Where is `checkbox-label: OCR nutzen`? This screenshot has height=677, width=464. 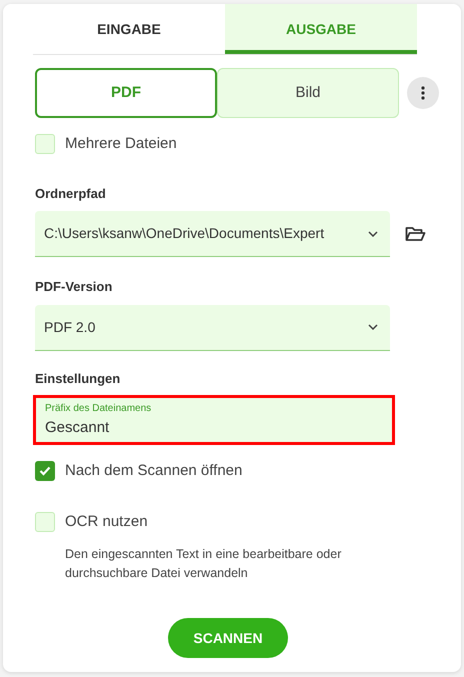 checkbox-label: OCR nutzen is located at coordinates (106, 522).